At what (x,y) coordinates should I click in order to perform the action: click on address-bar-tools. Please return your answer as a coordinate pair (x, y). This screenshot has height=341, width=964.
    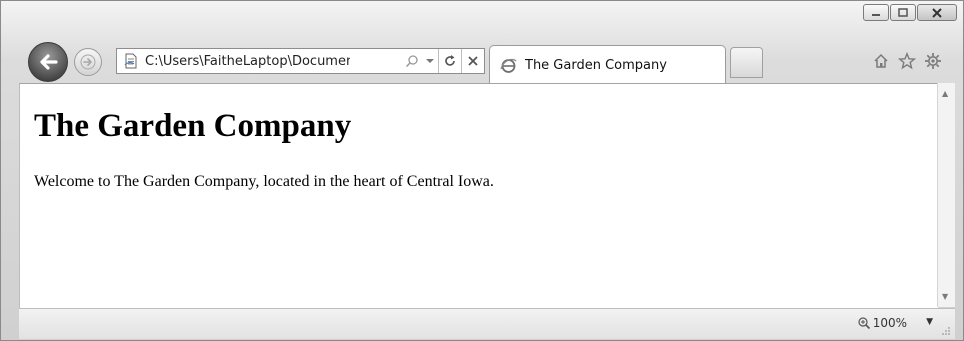
    Looking at the image, I should click on (443, 61).